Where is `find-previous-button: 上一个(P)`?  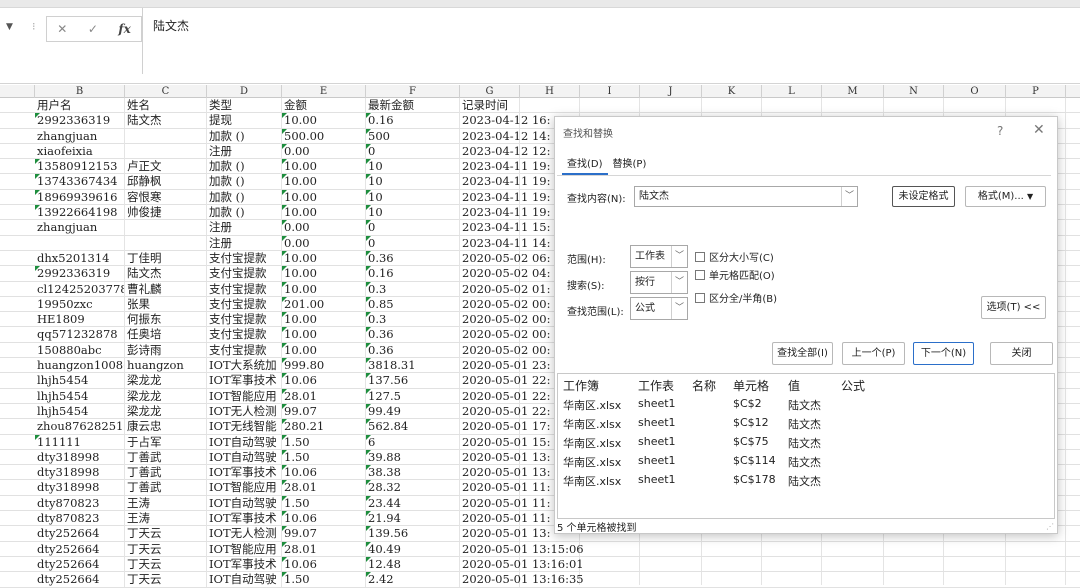
find-previous-button: 上一个(P) is located at coordinates (873, 353).